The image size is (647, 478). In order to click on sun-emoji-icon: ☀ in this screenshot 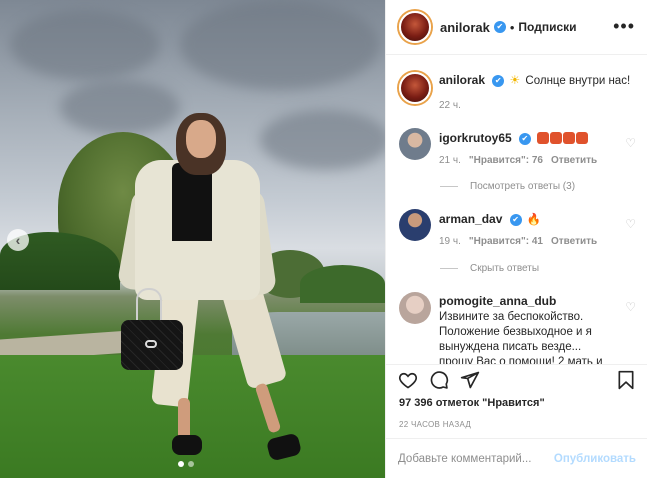, I will do `click(515, 80)`.